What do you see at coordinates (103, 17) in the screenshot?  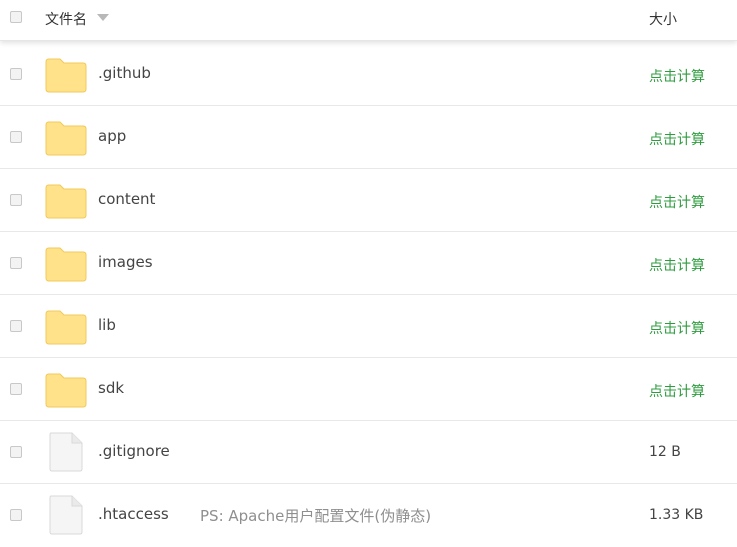 I see `sort-down-icon` at bounding box center [103, 17].